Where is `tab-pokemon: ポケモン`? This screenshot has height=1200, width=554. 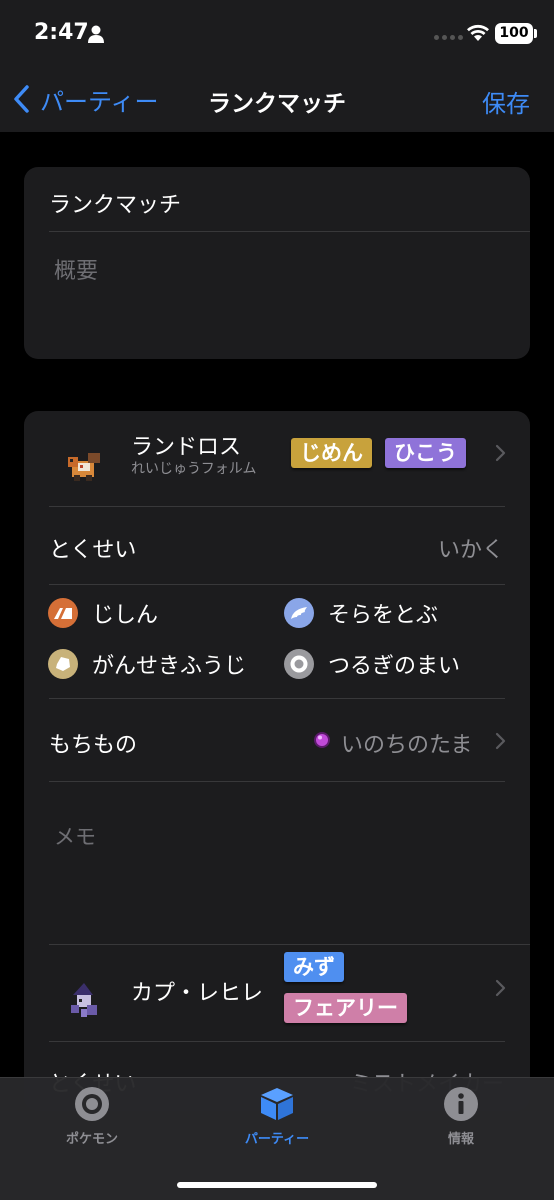
tab-pokemon: ポケモン is located at coordinates (92, 1116).